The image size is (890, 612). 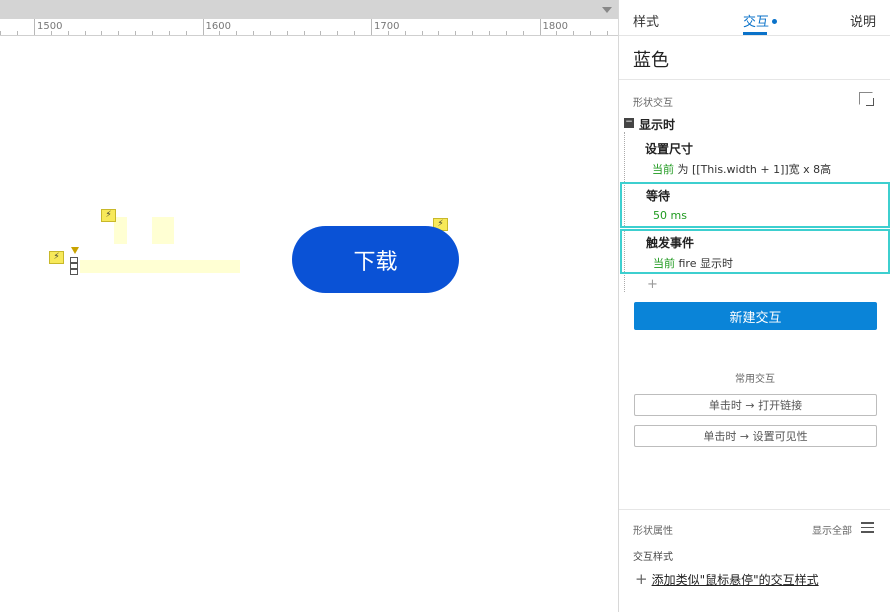 I want to click on section-label-common-interactions: 常用交互, so click(x=755, y=379).